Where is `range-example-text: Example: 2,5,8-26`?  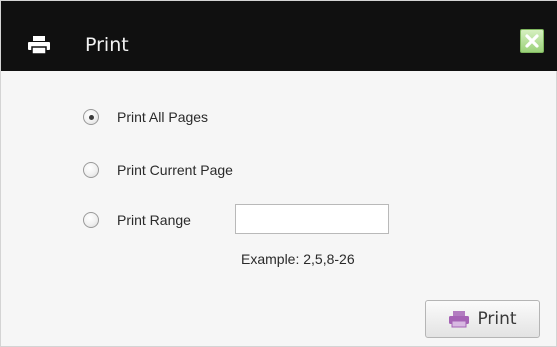
range-example-text: Example: 2,5,8-26 is located at coordinates (298, 259).